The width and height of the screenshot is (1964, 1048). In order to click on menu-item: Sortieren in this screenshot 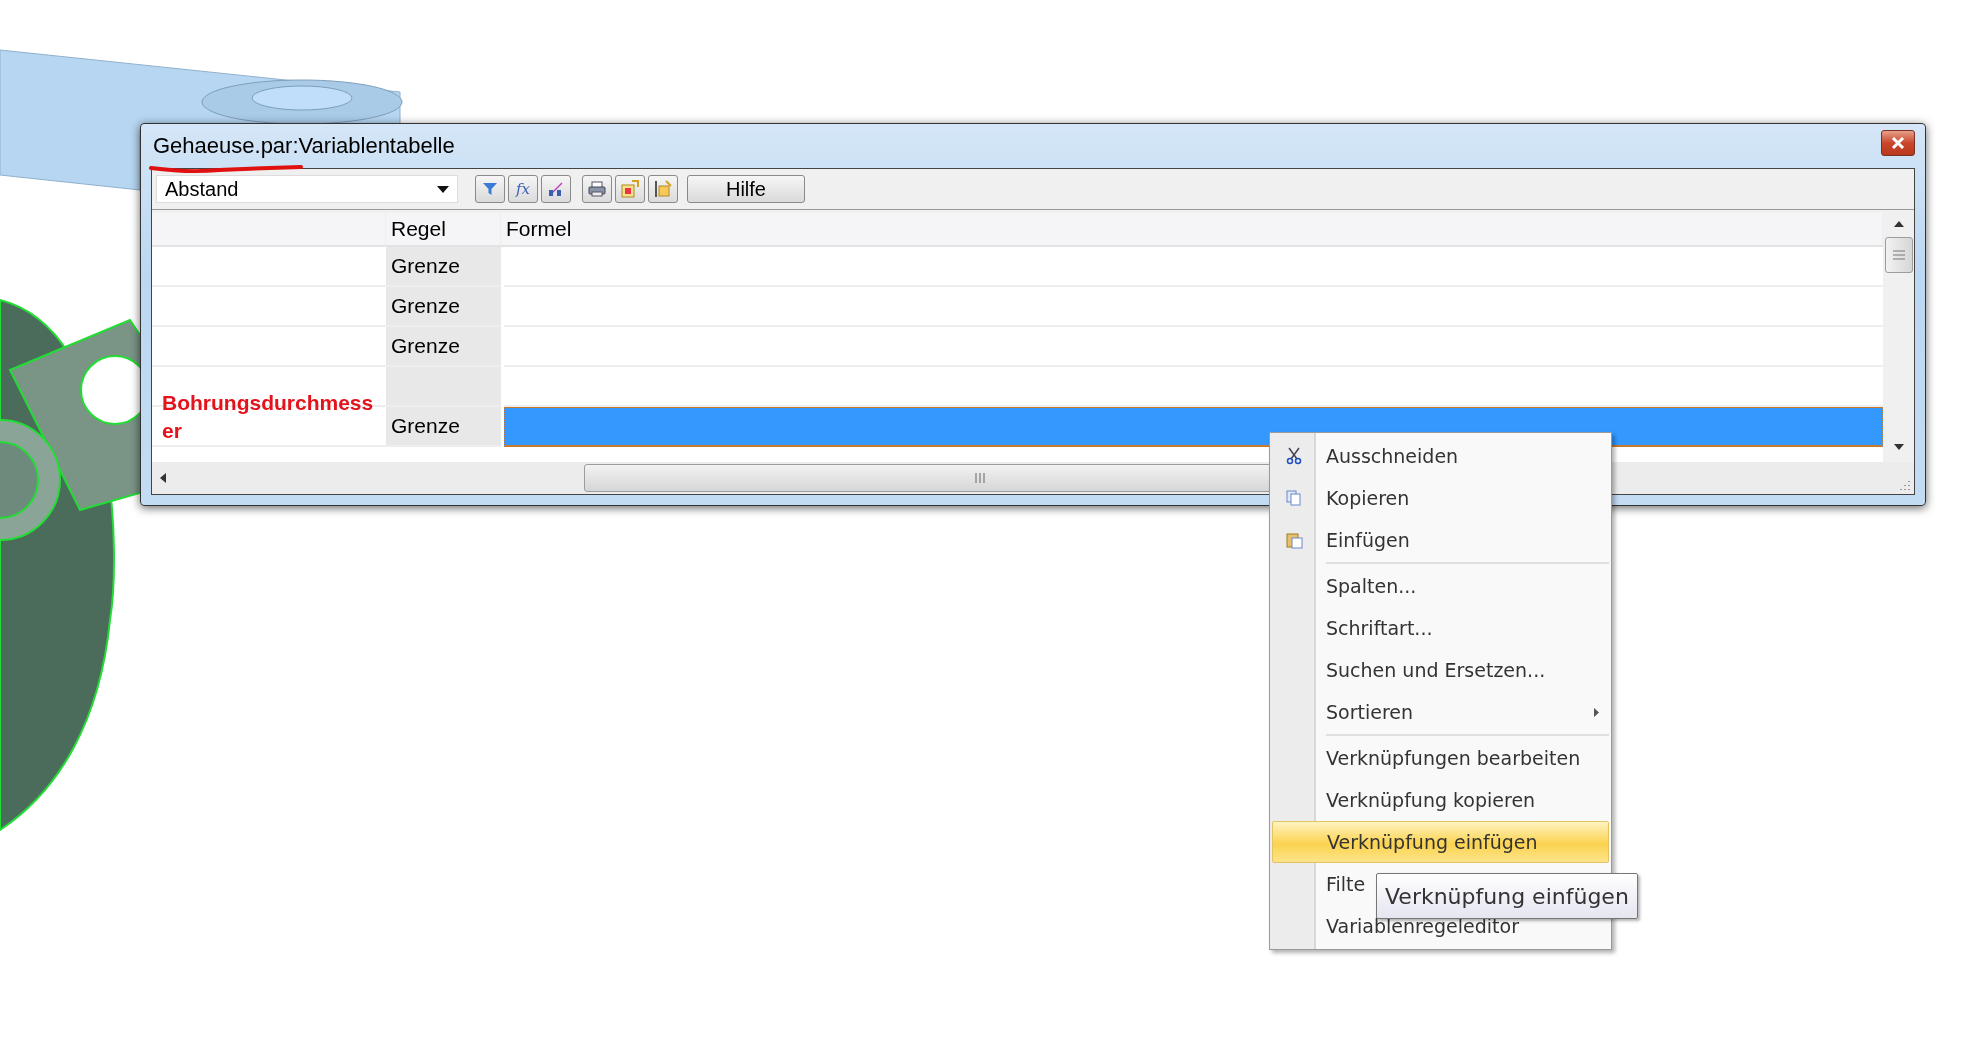, I will do `click(1440, 712)`.